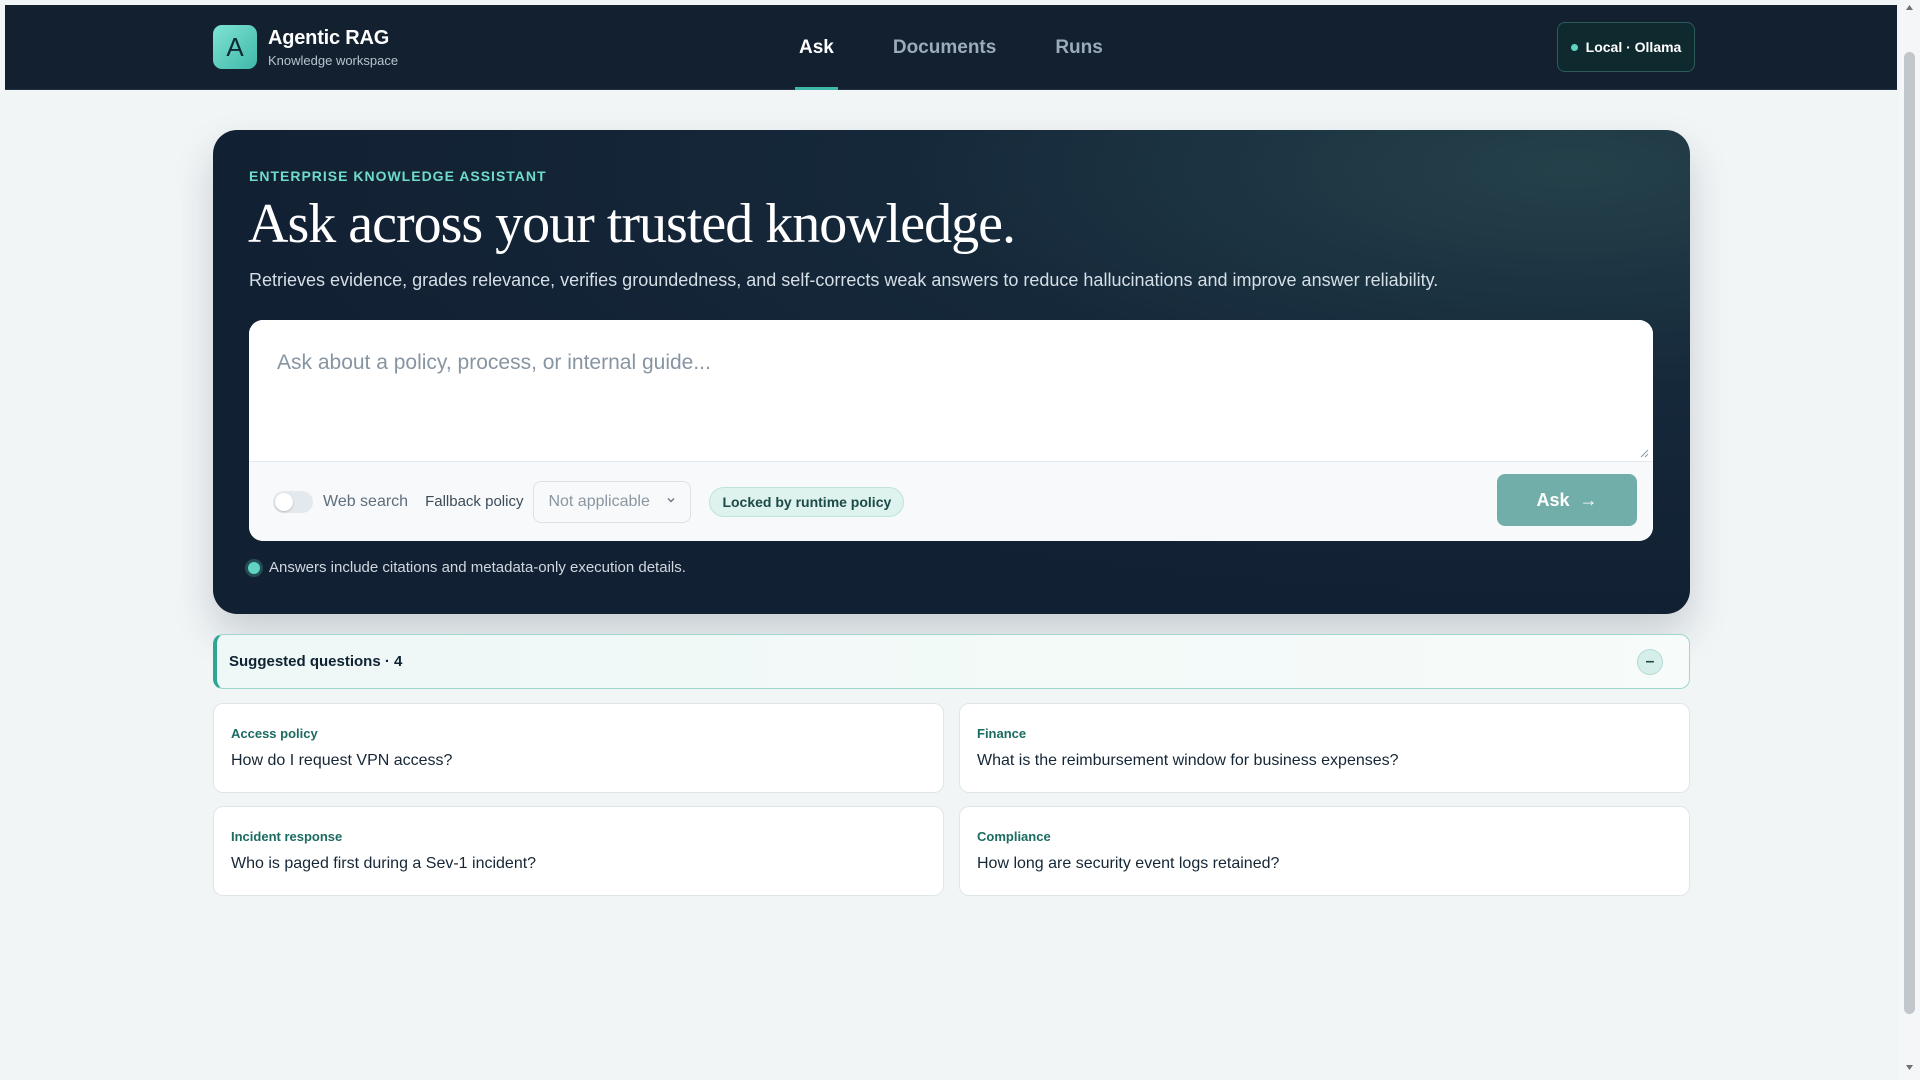 This screenshot has width=1920, height=1080. What do you see at coordinates (944, 47) in the screenshot?
I see `tab-documents: Documents` at bounding box center [944, 47].